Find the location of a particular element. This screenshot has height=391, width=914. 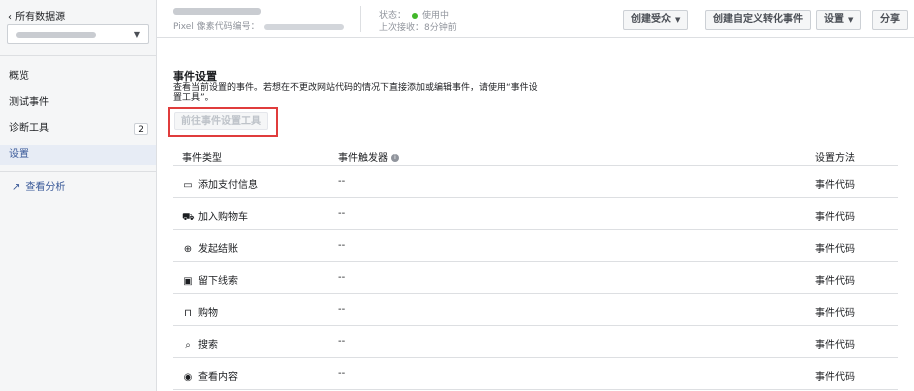

column-header-trigger: 事件触发器 i is located at coordinates (368, 156).